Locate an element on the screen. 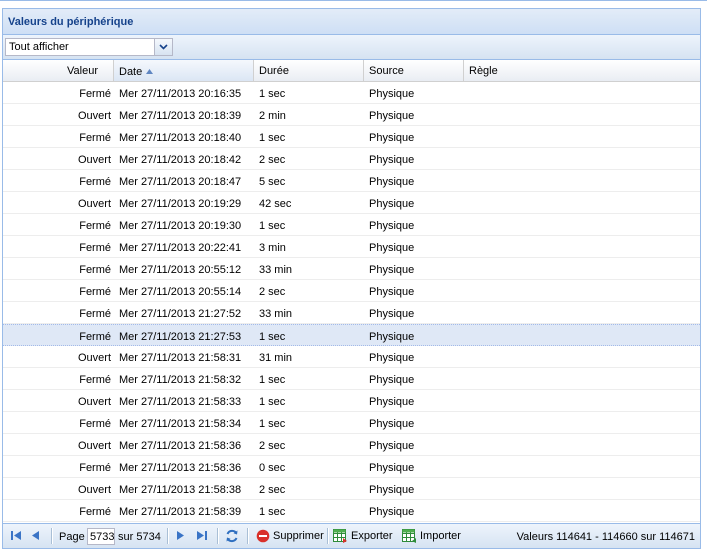 Image resolution: width=707 pixels, height=553 pixels. cell-date: Mer 27/11/2013 21:58:32 is located at coordinates (180, 380).